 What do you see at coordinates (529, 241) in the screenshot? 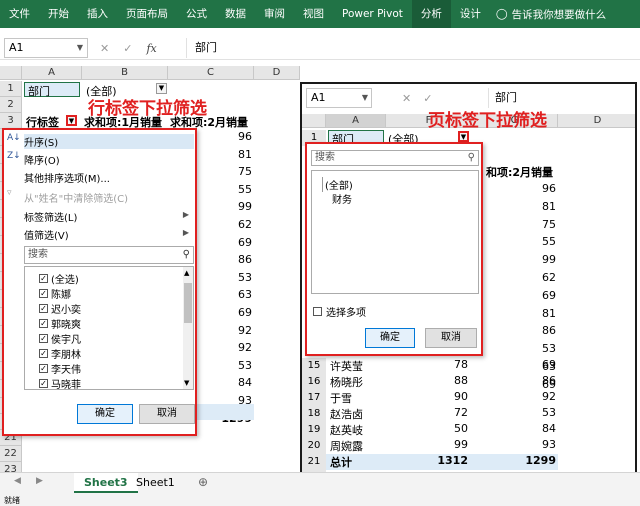
I see `cell-h-value: 55` at bounding box center [529, 241].